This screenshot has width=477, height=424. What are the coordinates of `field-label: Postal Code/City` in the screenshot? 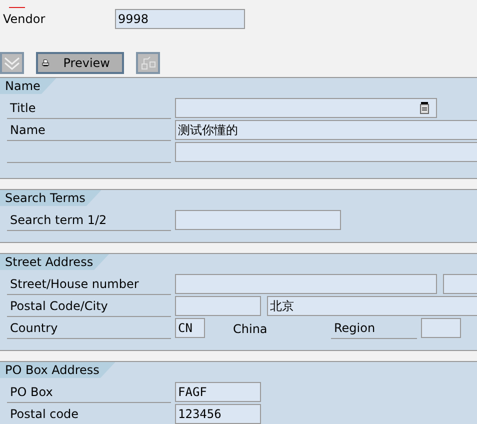 It's located at (89, 306).